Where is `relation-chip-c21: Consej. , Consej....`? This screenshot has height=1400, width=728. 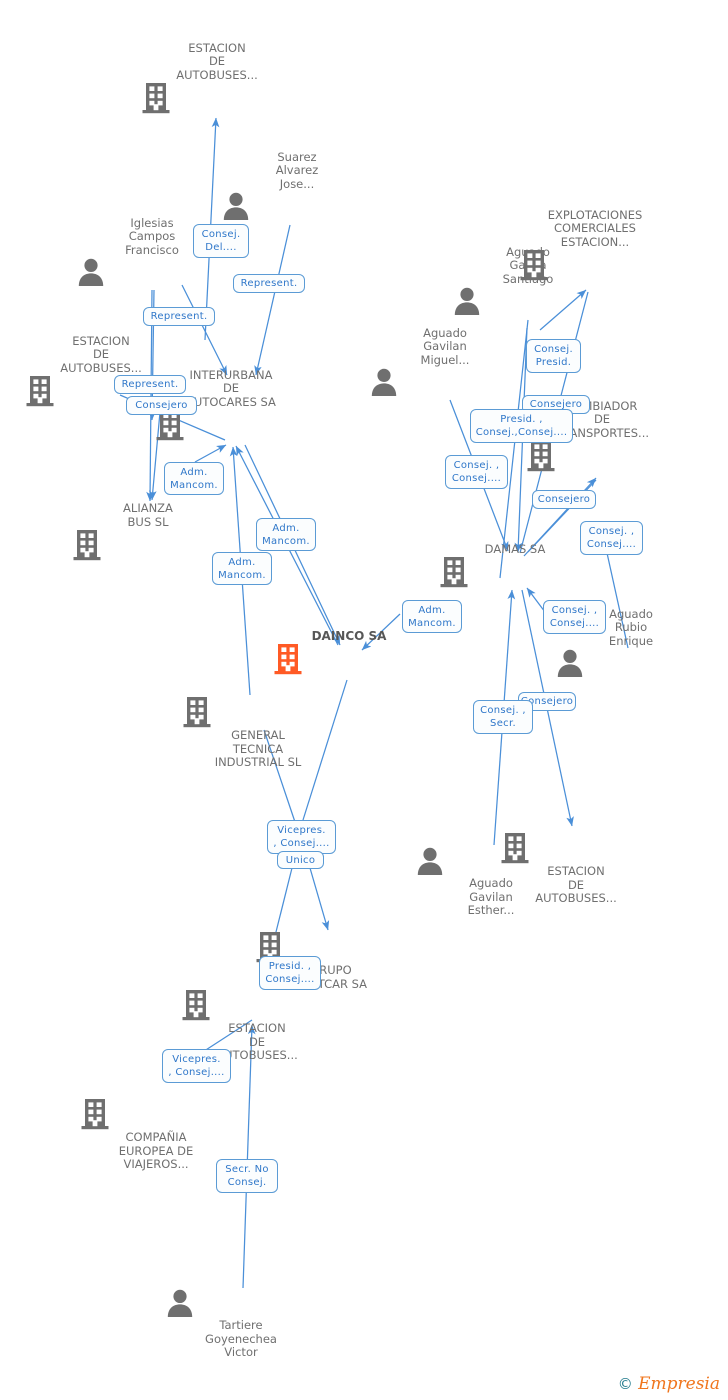 relation-chip-c21: Consej. , Consej.... is located at coordinates (574, 617).